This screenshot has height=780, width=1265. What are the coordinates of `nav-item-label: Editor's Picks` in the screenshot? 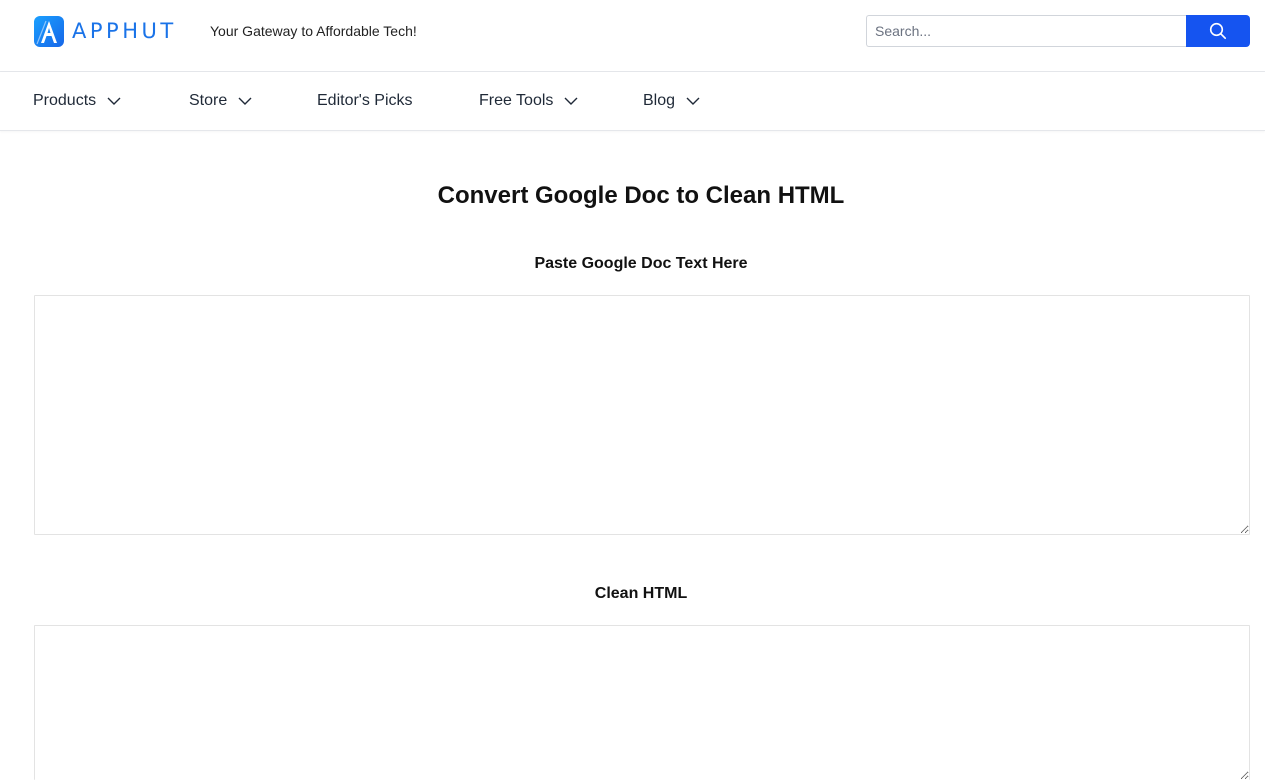 It's located at (365, 100).